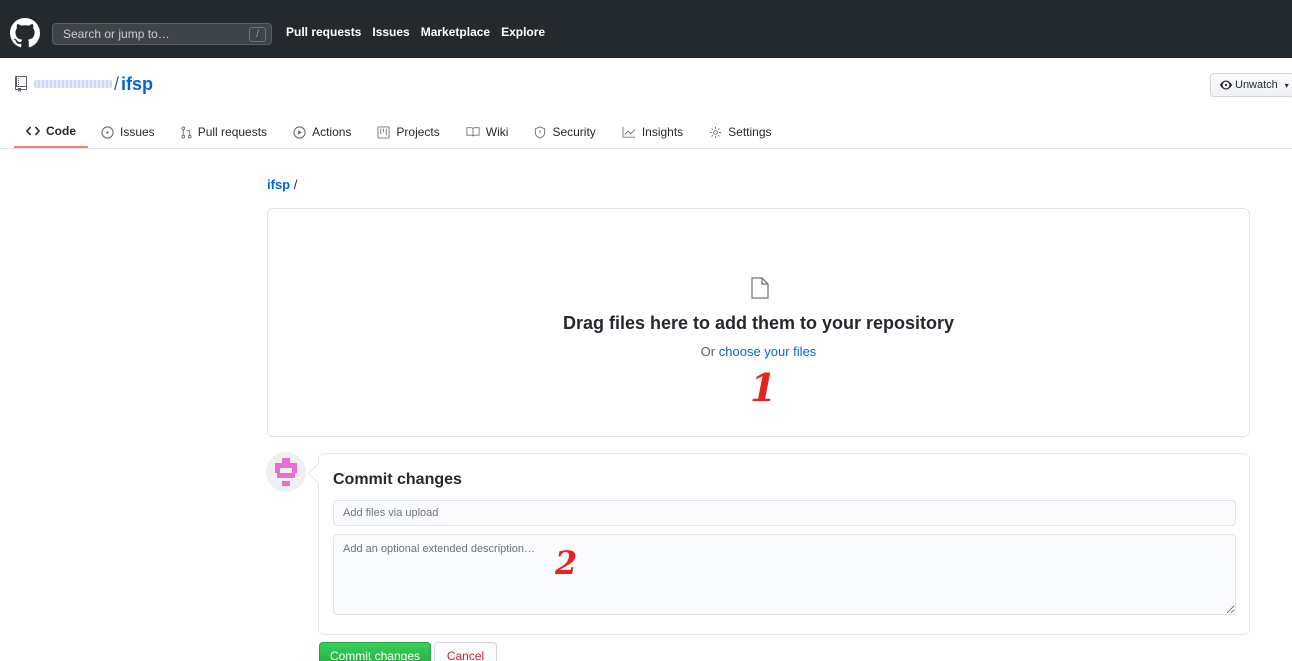 The image size is (1292, 661). Describe the element at coordinates (1226, 85) in the screenshot. I see `eye-icon` at that location.